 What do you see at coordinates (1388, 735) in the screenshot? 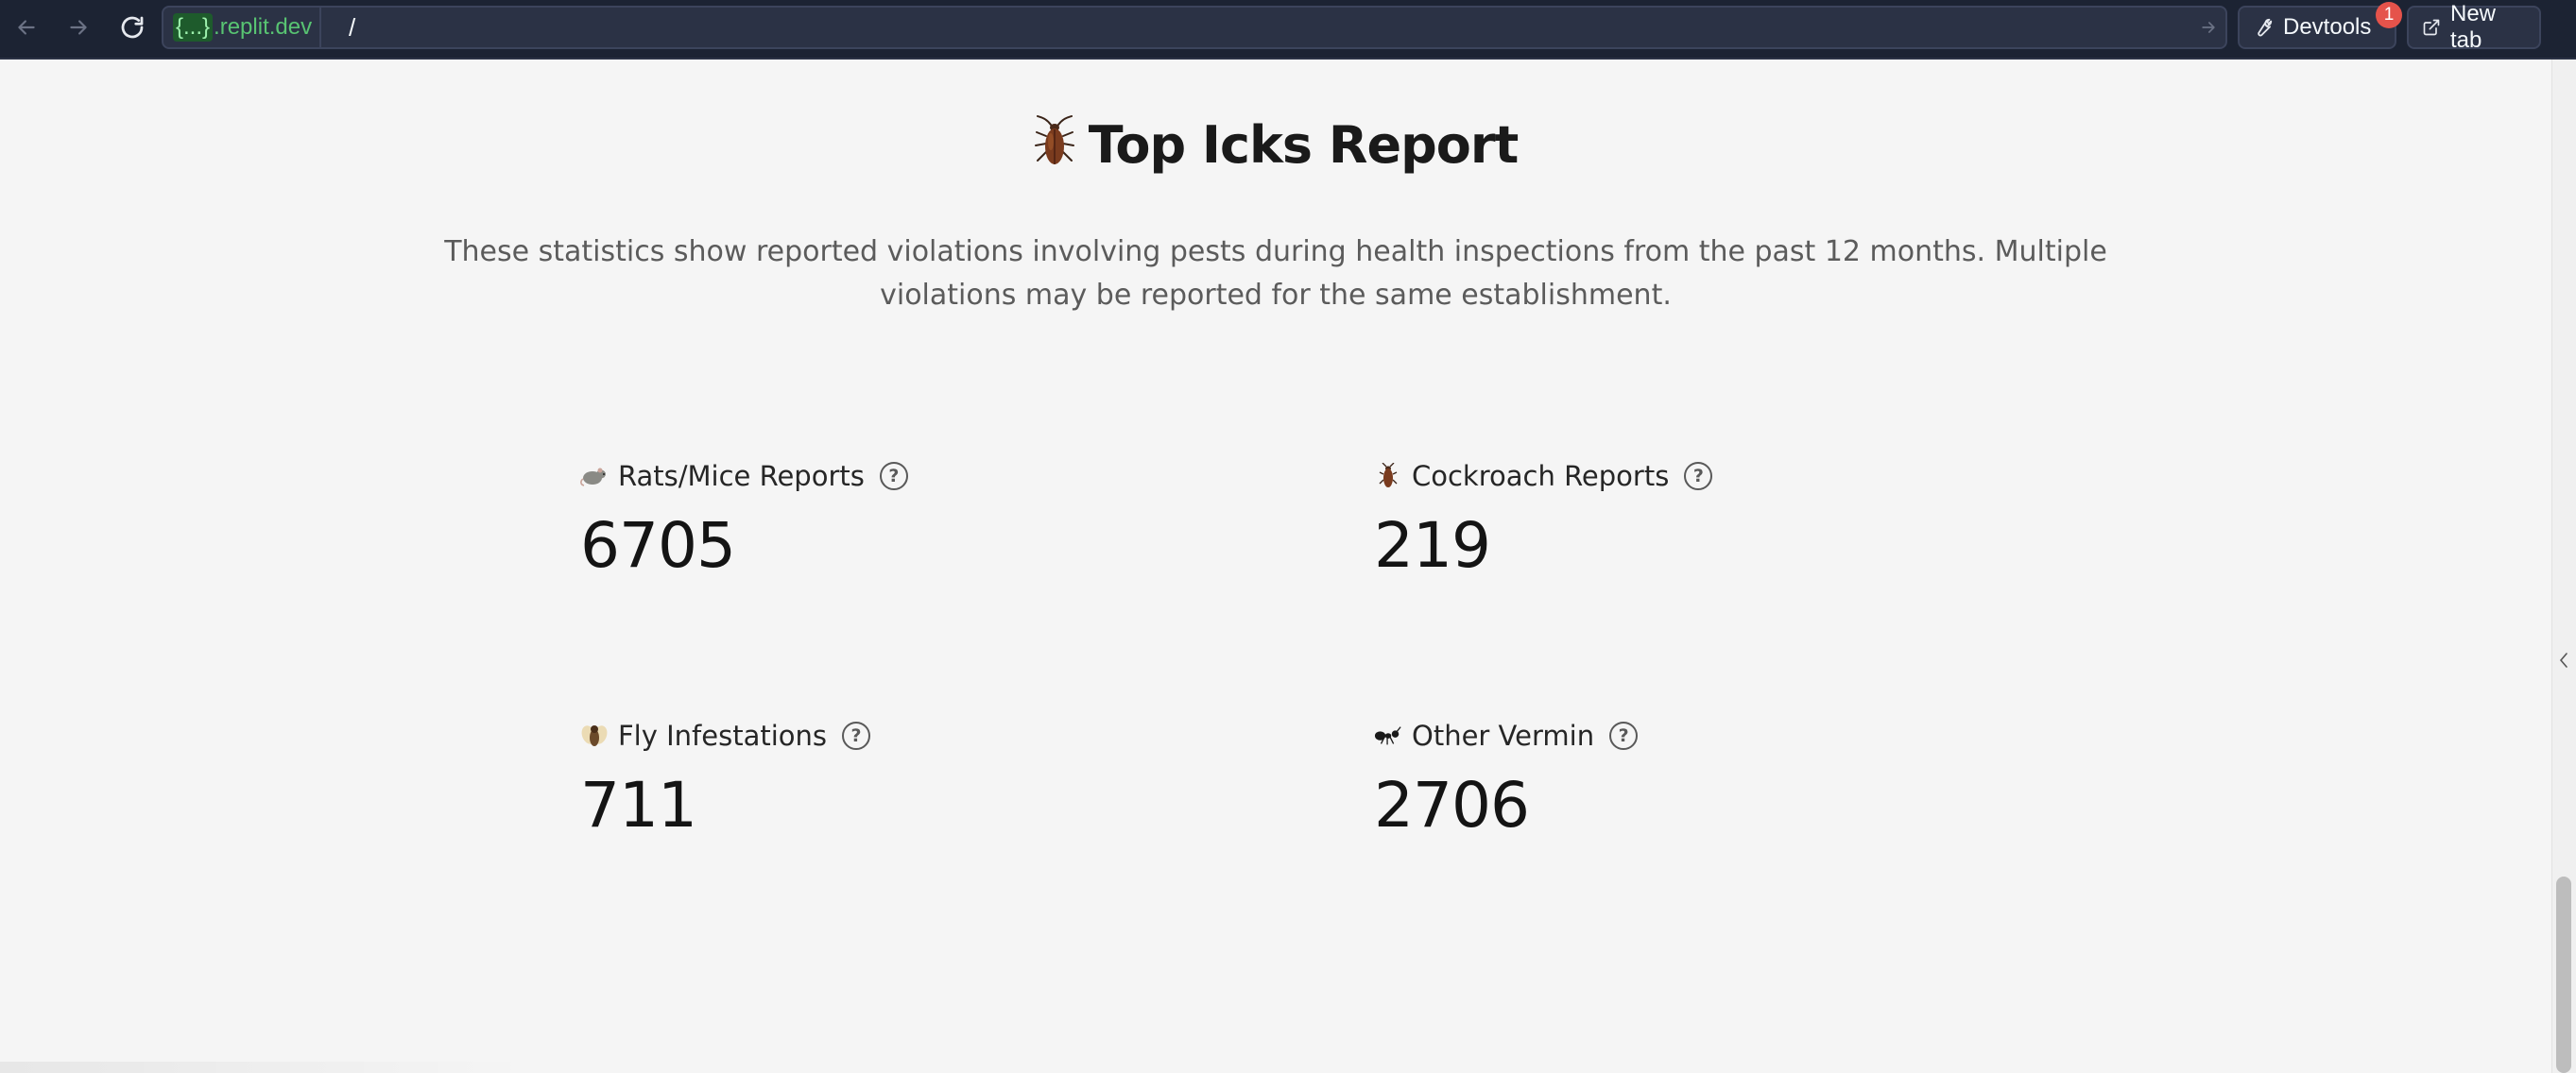
I see `ant-icon` at bounding box center [1388, 735].